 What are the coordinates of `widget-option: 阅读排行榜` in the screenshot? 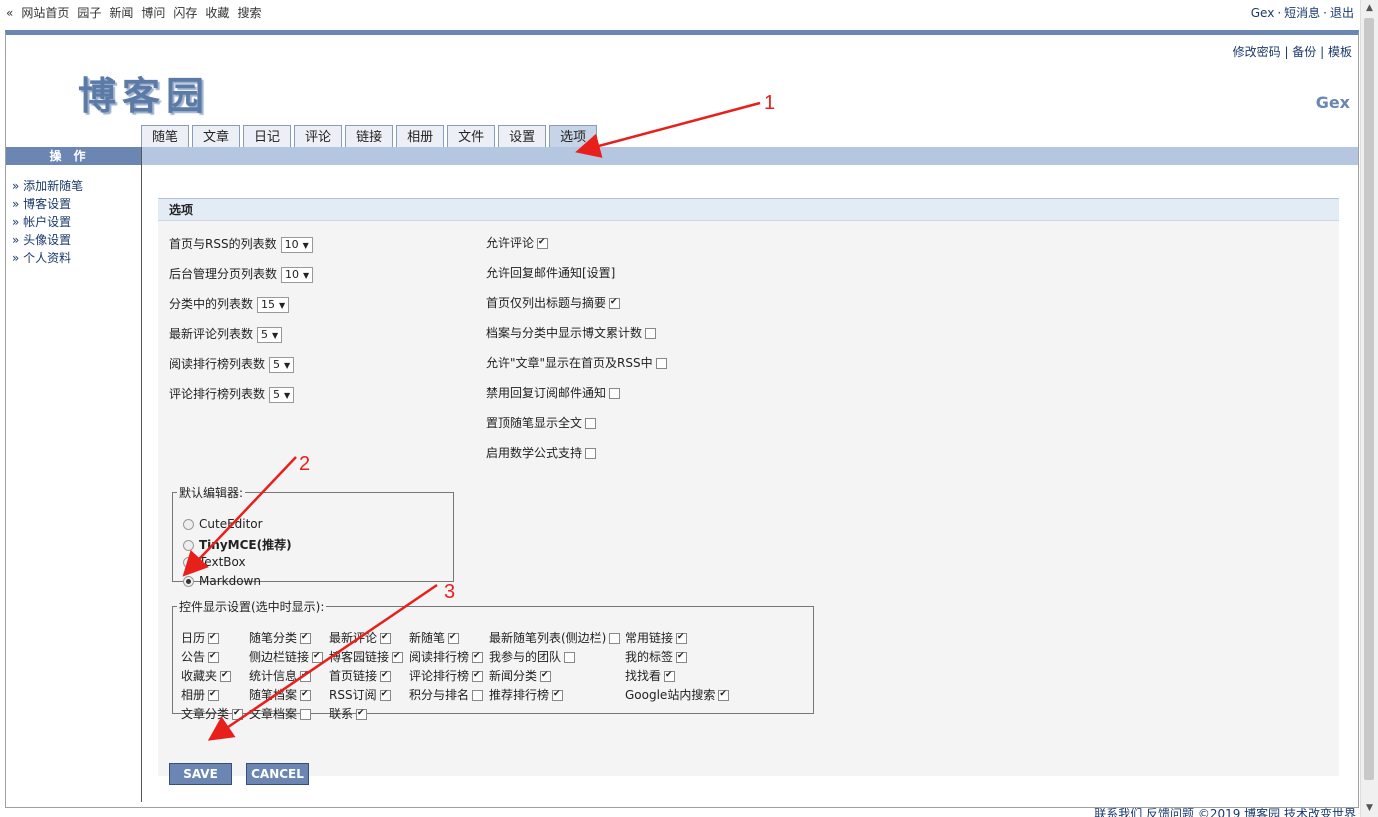 It's located at (446, 656).